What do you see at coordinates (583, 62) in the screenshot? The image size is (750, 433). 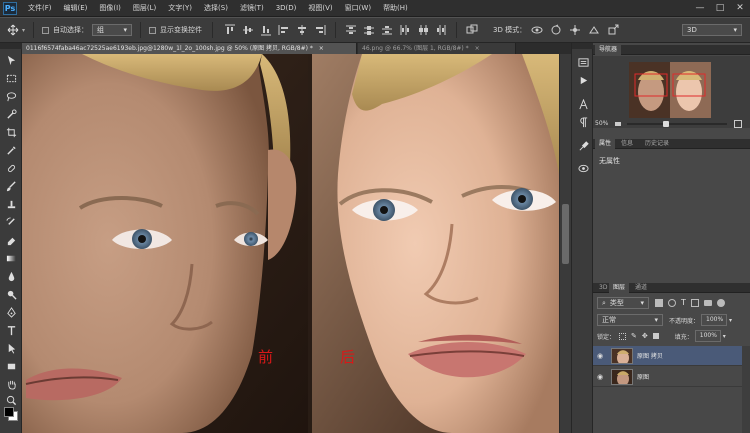 I see `history-panel-icon` at bounding box center [583, 62].